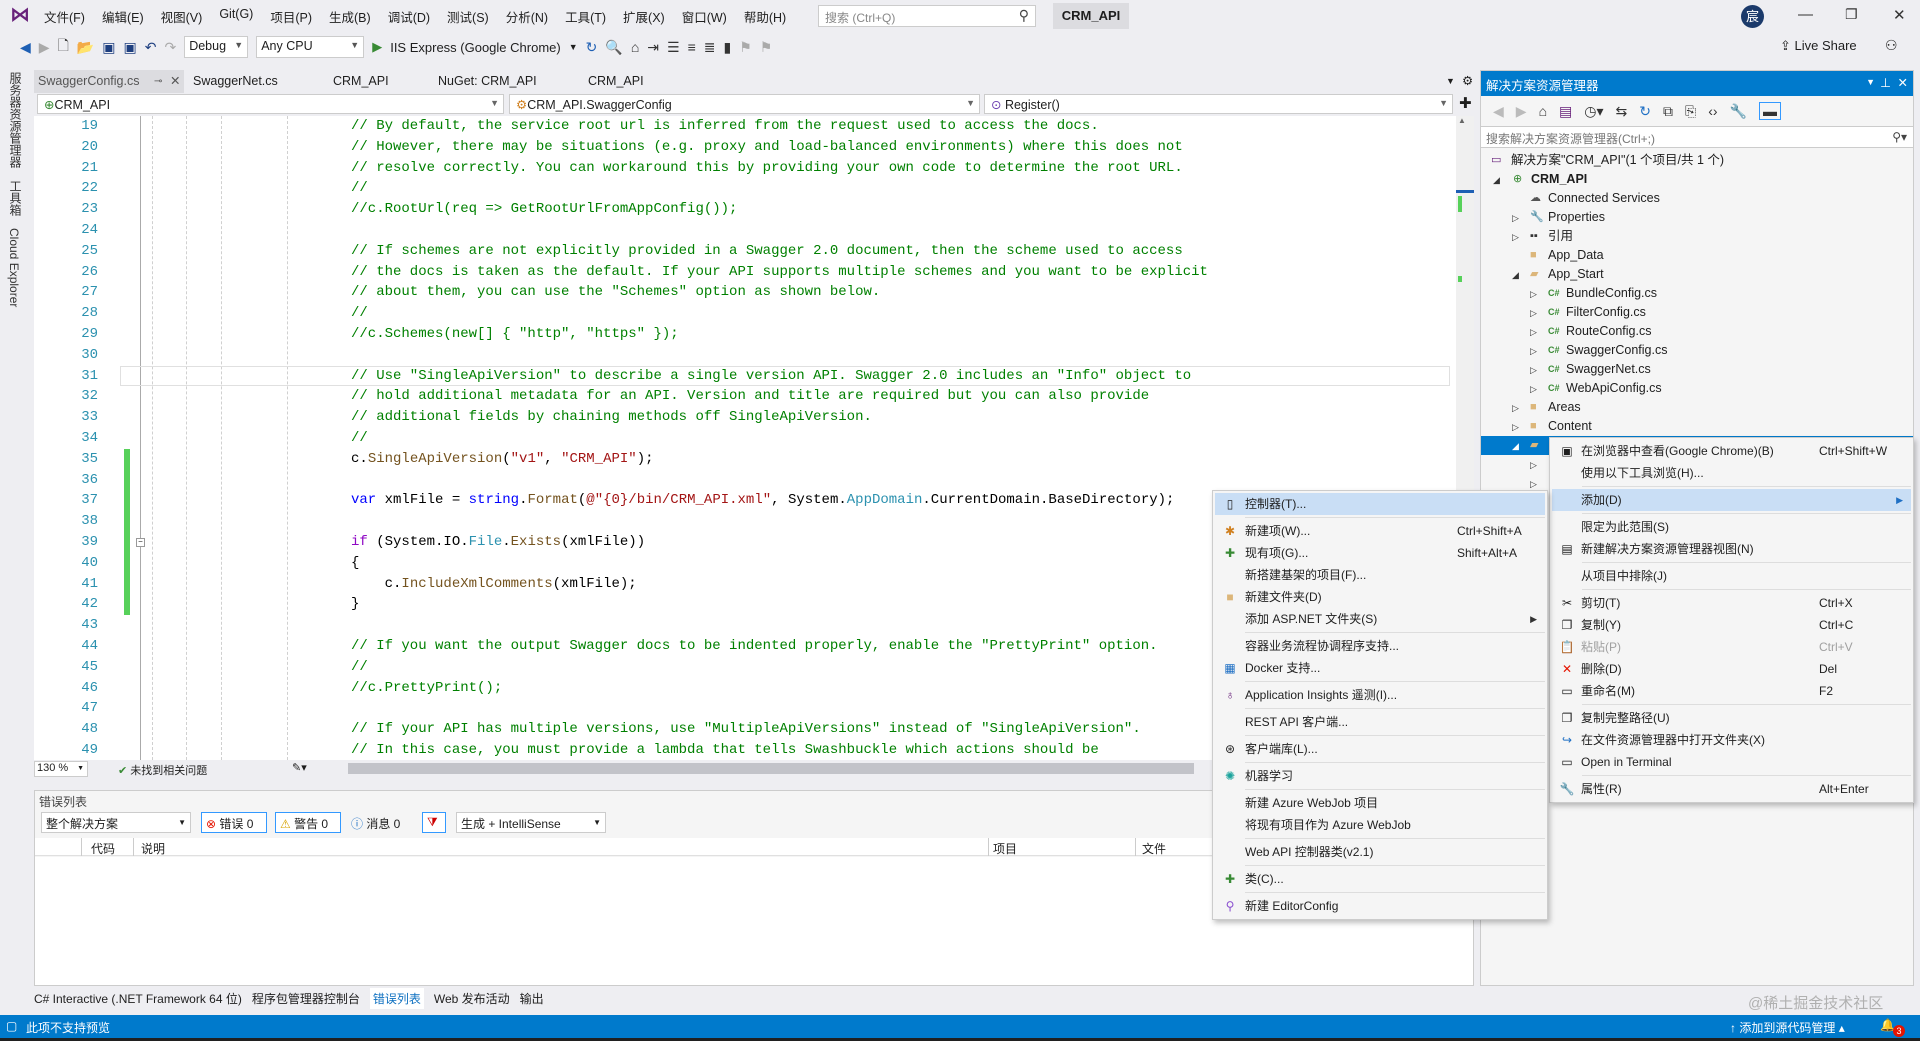 This screenshot has height=1041, width=1920. Describe the element at coordinates (1697, 312) in the screenshot. I see `tree-item: ▷ C# FilterConfig.cs` at that location.